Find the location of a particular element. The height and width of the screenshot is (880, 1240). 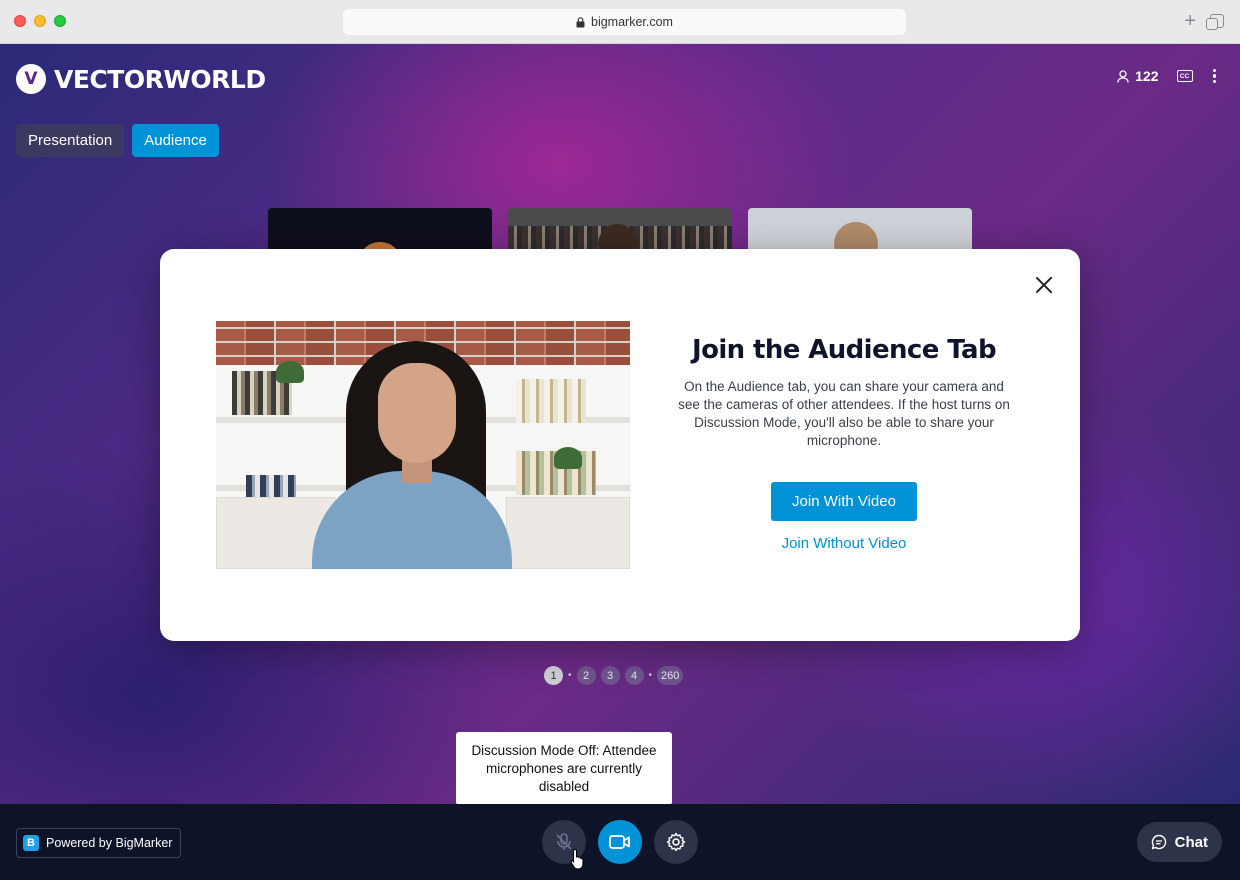

tab-presentation: Presentation is located at coordinates (70, 140).